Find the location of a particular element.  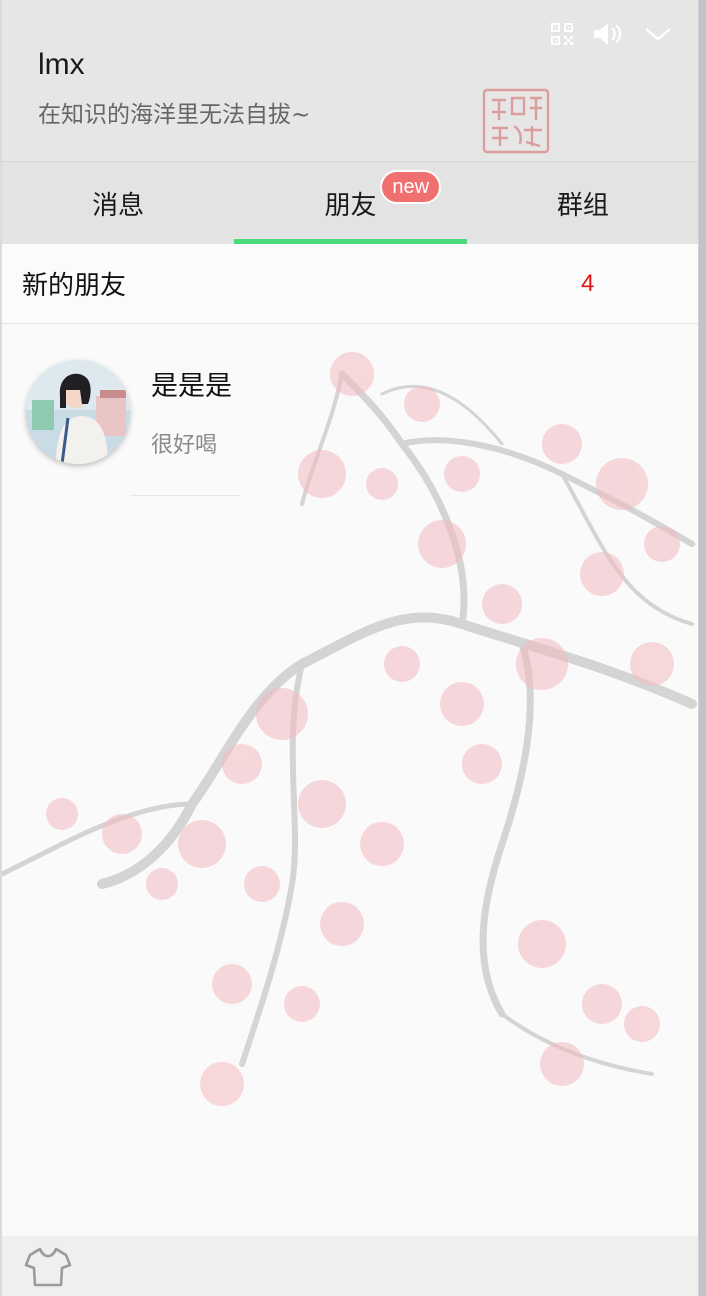

new-friends-label: 新的朋友 is located at coordinates (74, 286).